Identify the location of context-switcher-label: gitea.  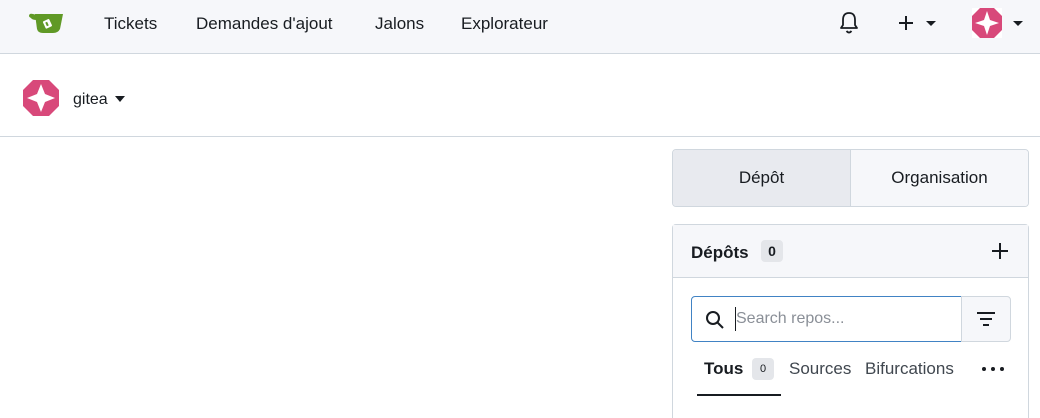
(90, 100).